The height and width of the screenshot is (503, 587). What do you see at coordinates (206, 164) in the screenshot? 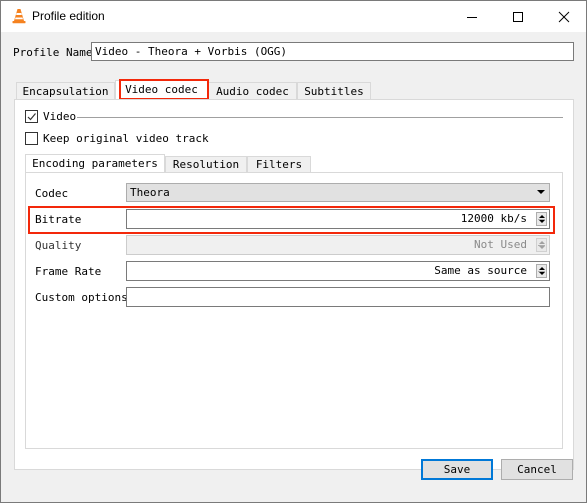
I see `subtab-resolution: Resolution` at bounding box center [206, 164].